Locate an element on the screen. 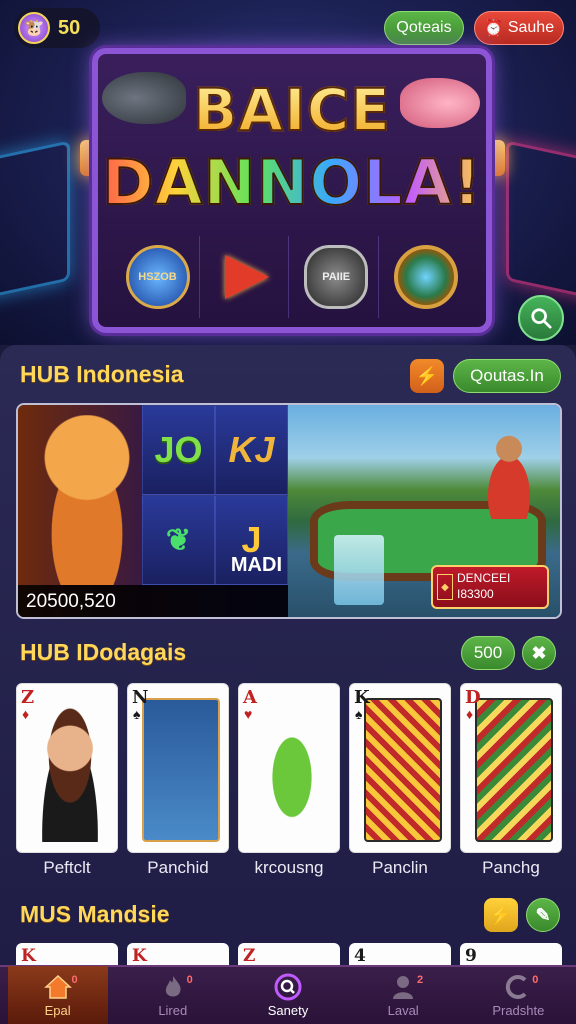 The height and width of the screenshot is (1024, 576). card-rank: N is located at coordinates (140, 697).